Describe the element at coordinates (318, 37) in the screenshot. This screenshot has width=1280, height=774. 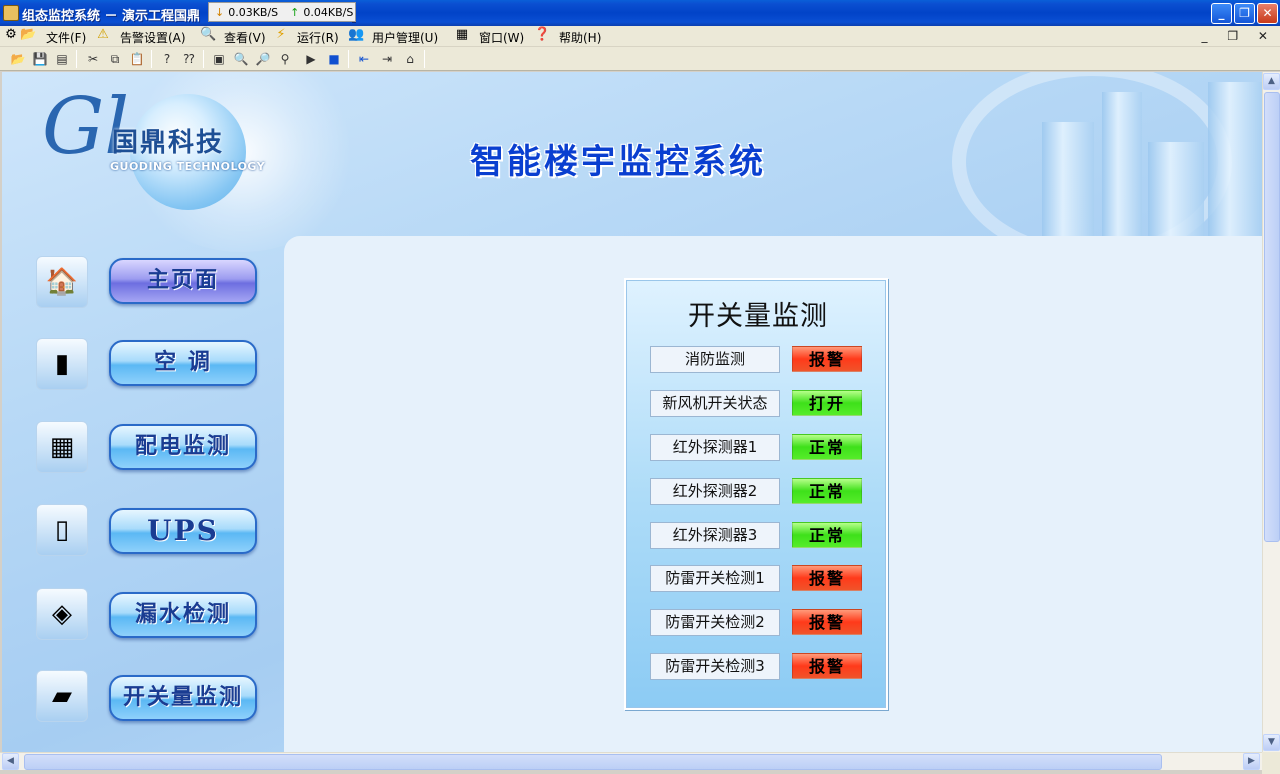
I see `menu-run: 运行(R)` at that location.